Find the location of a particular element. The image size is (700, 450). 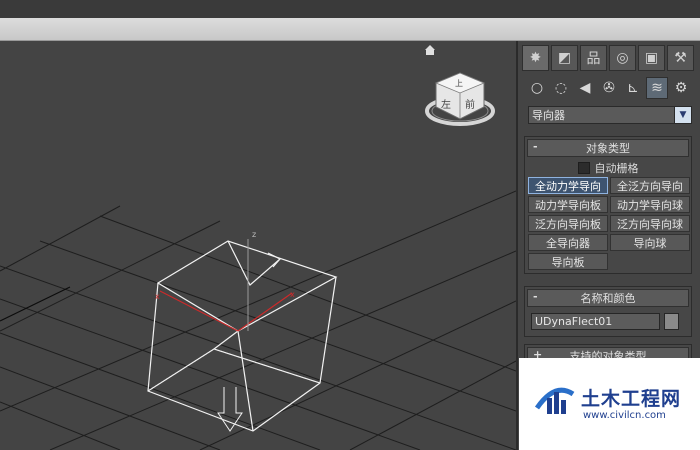

lights-icon: ◀ is located at coordinates (585, 88).